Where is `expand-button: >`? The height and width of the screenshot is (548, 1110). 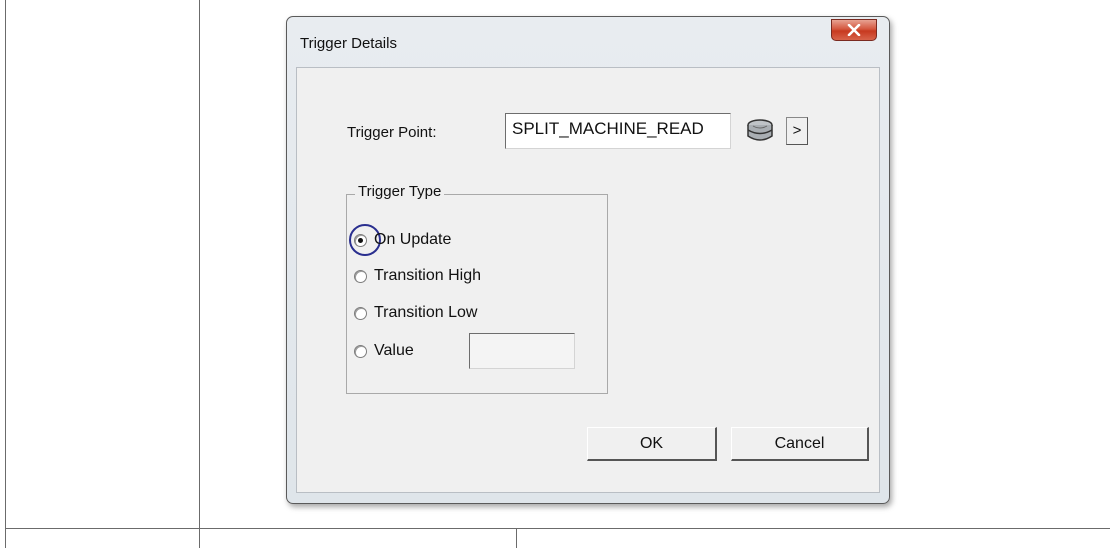
expand-button: > is located at coordinates (797, 131).